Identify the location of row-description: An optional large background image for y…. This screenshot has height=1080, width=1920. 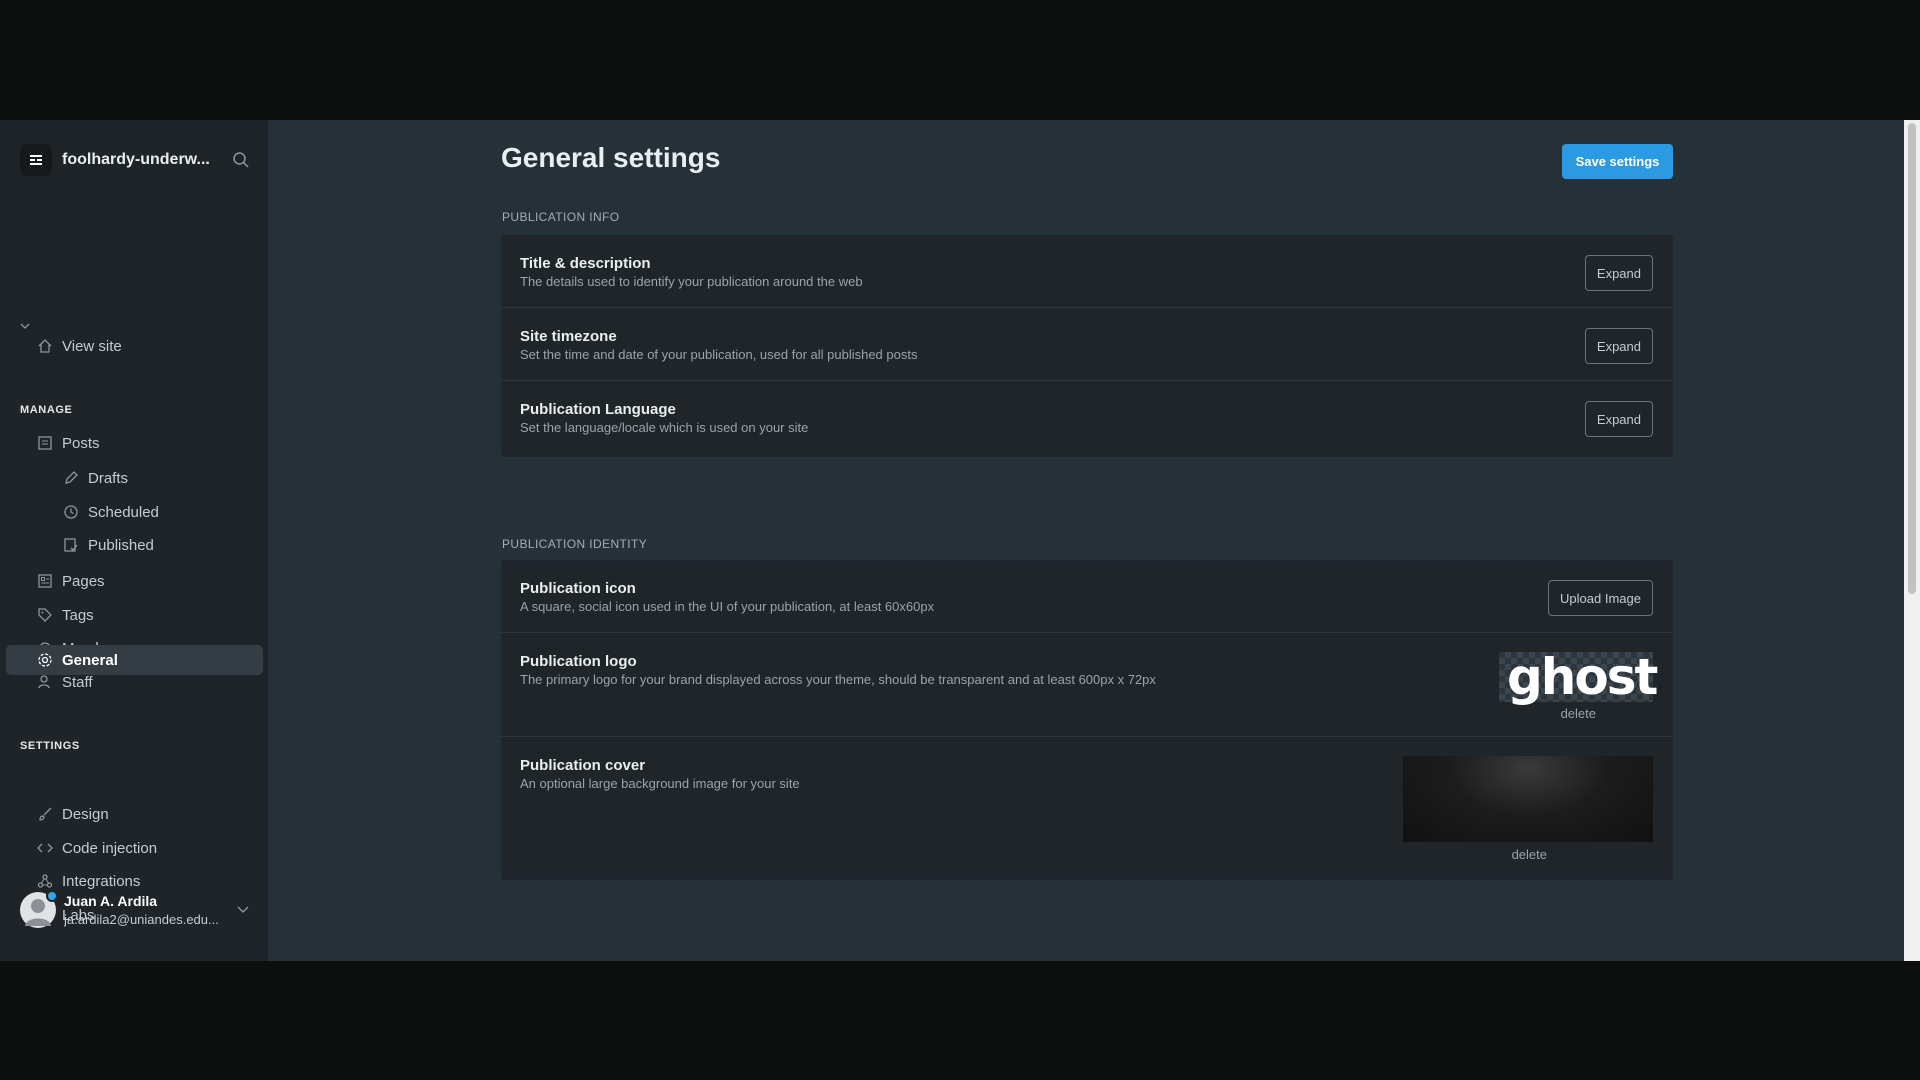
(660, 783).